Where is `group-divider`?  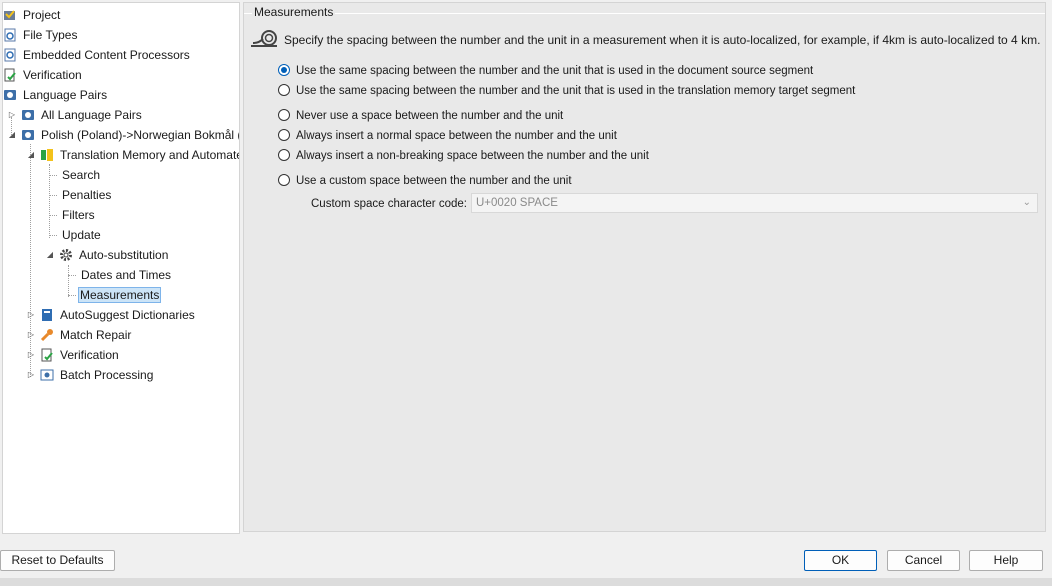 group-divider is located at coordinates (644, 13).